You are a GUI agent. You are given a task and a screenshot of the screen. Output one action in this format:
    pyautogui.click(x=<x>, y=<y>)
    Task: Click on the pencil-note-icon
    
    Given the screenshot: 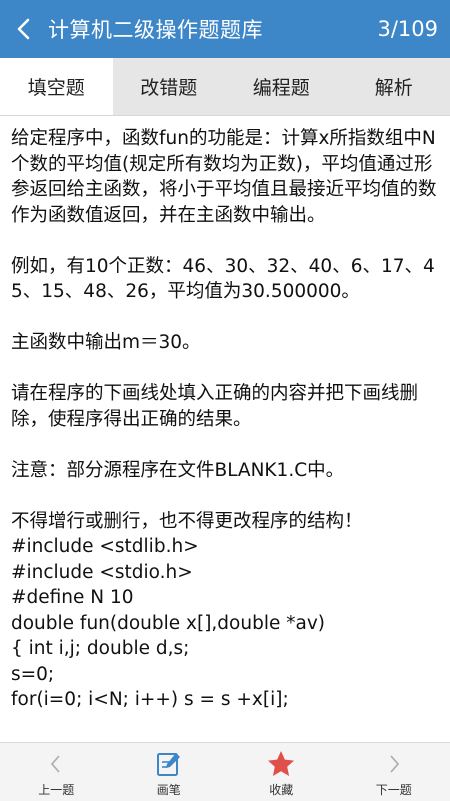 What is the action you would take?
    pyautogui.click(x=169, y=764)
    